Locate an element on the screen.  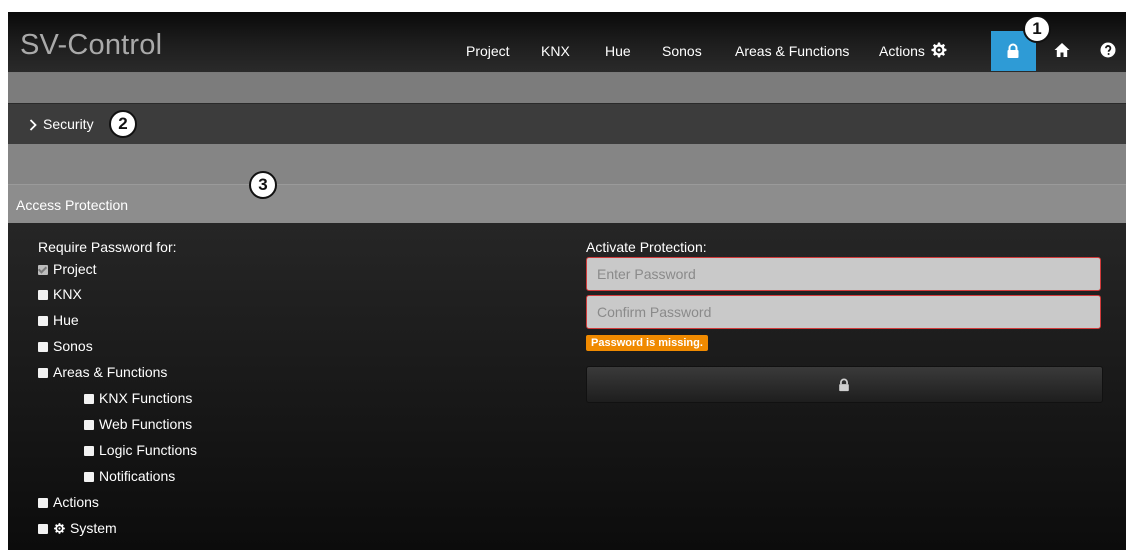
access-protection-title: Access Protection is located at coordinates (72, 205).